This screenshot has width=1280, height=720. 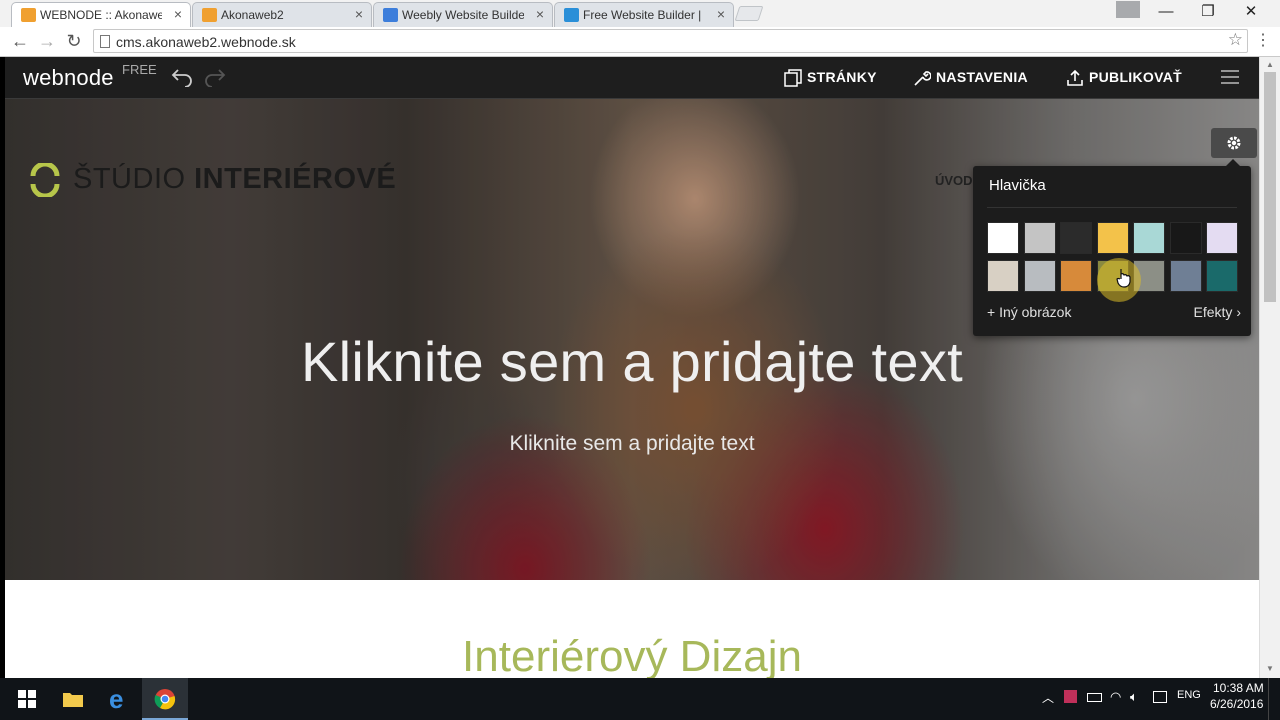 What do you see at coordinates (1238, 688) in the screenshot?
I see `clock-time: 10:38 AM` at bounding box center [1238, 688].